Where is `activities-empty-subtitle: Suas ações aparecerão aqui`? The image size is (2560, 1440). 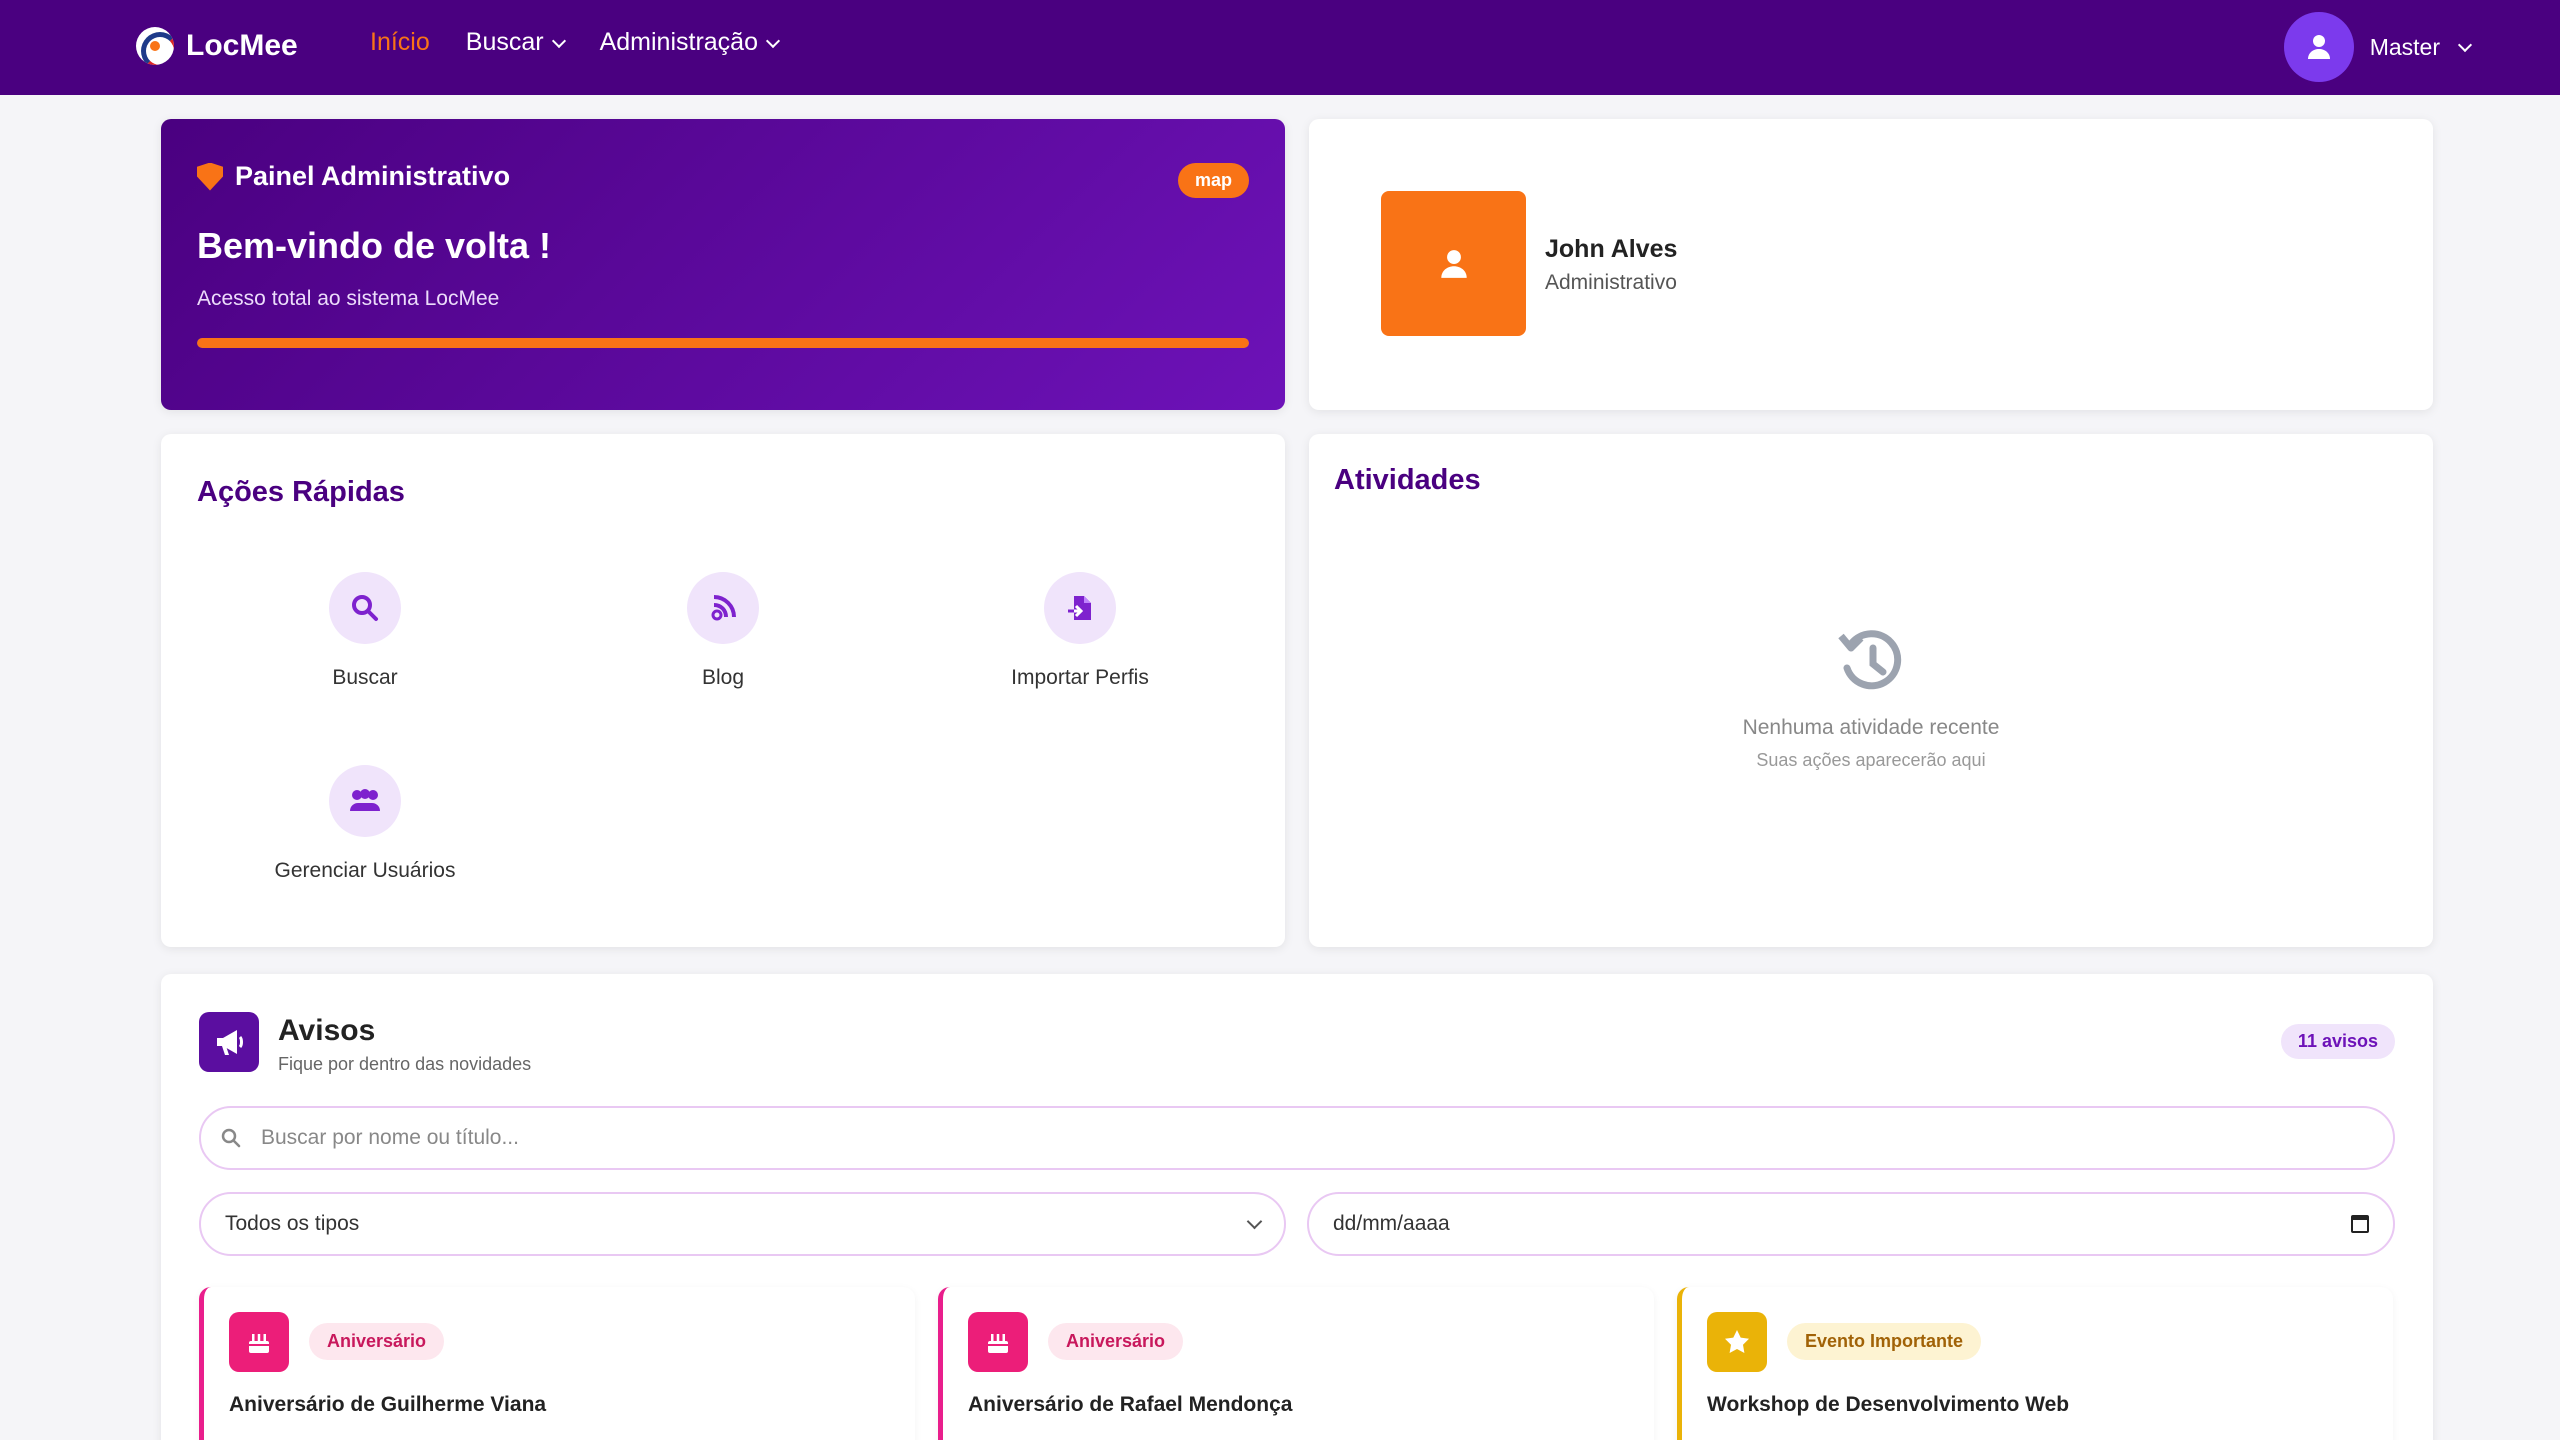
activities-empty-subtitle: Suas ações aparecerão aqui is located at coordinates (1871, 760).